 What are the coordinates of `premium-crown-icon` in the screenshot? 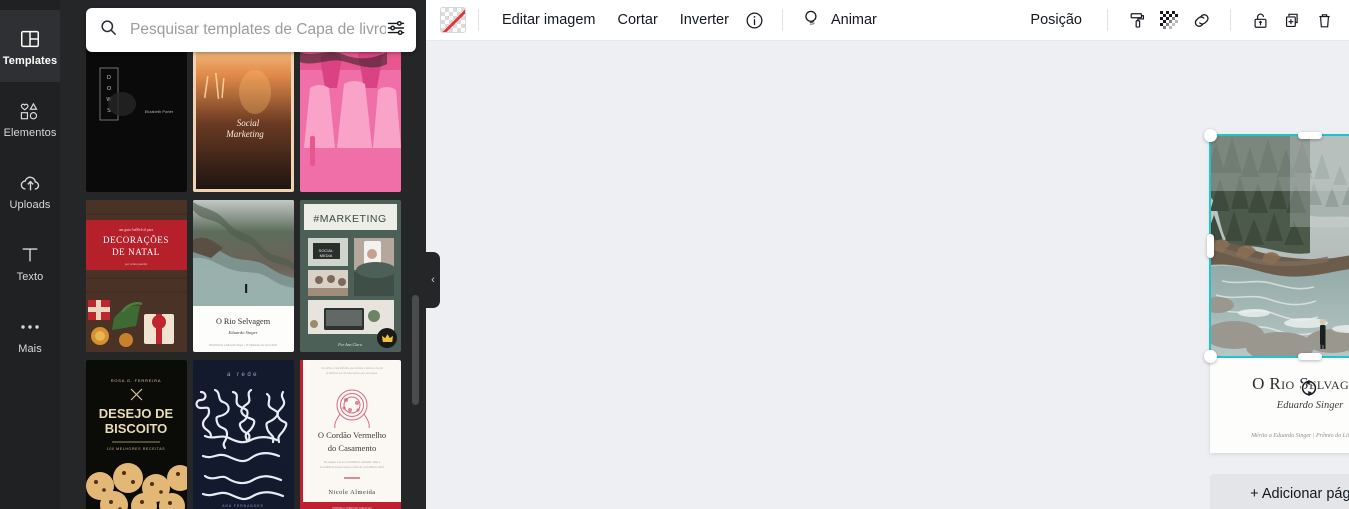 It's located at (387, 338).